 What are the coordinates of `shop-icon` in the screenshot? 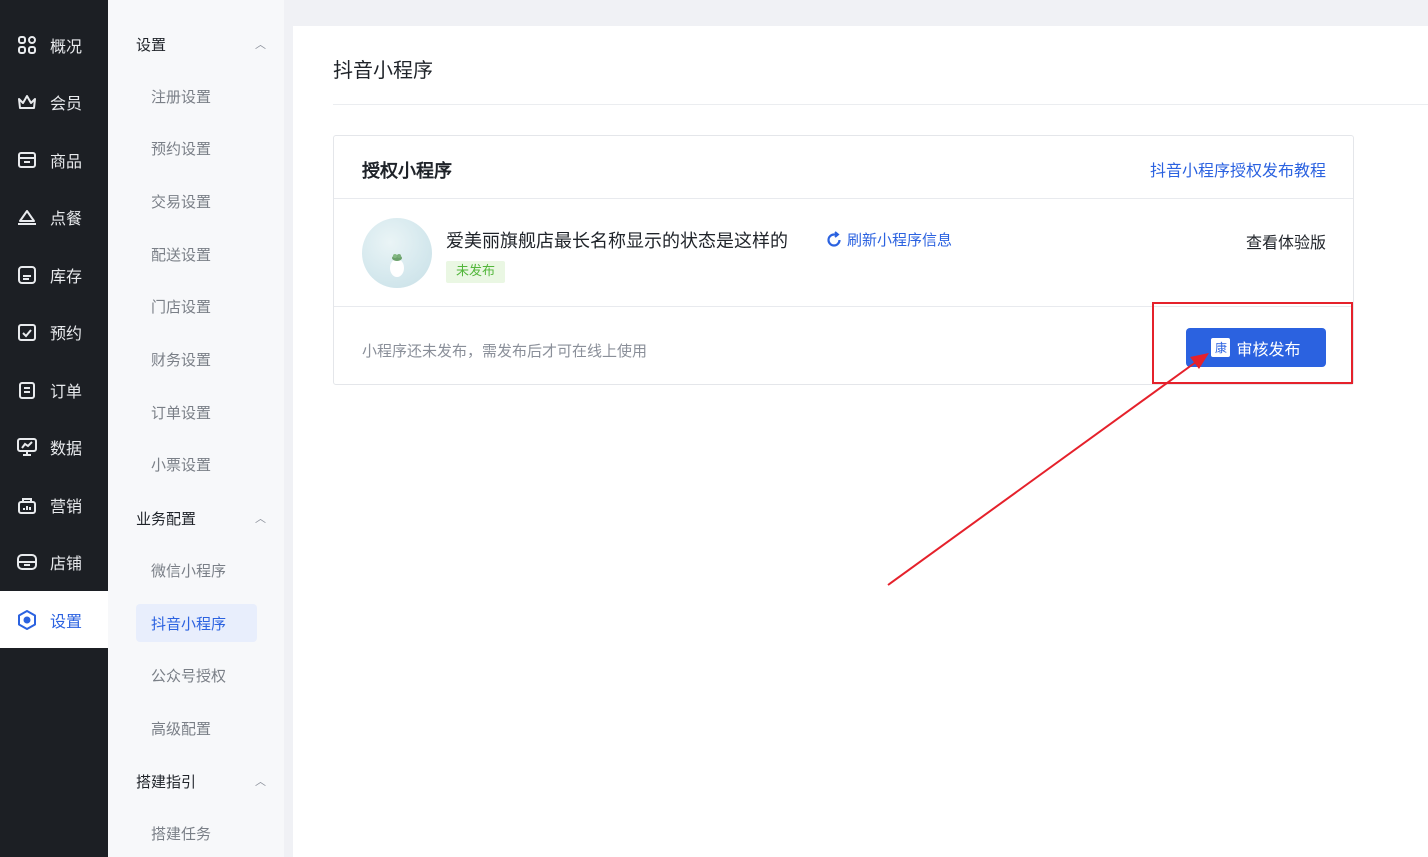 It's located at (27, 562).